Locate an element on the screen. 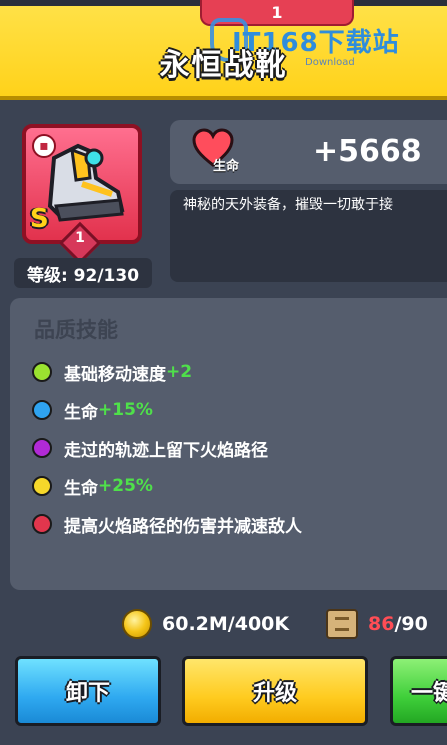  one-click-button-label: 一键 is located at coordinates (429, 693).